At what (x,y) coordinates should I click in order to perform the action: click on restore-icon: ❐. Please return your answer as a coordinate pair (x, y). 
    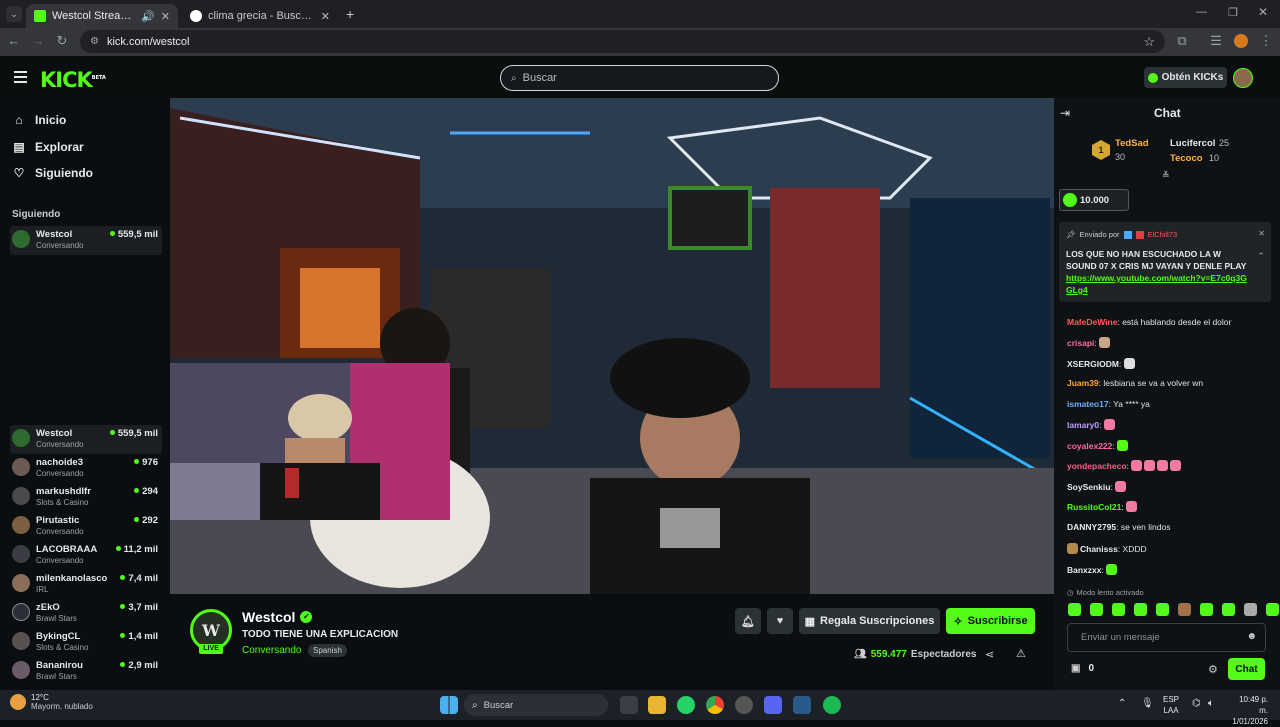
    Looking at the image, I should click on (1233, 12).